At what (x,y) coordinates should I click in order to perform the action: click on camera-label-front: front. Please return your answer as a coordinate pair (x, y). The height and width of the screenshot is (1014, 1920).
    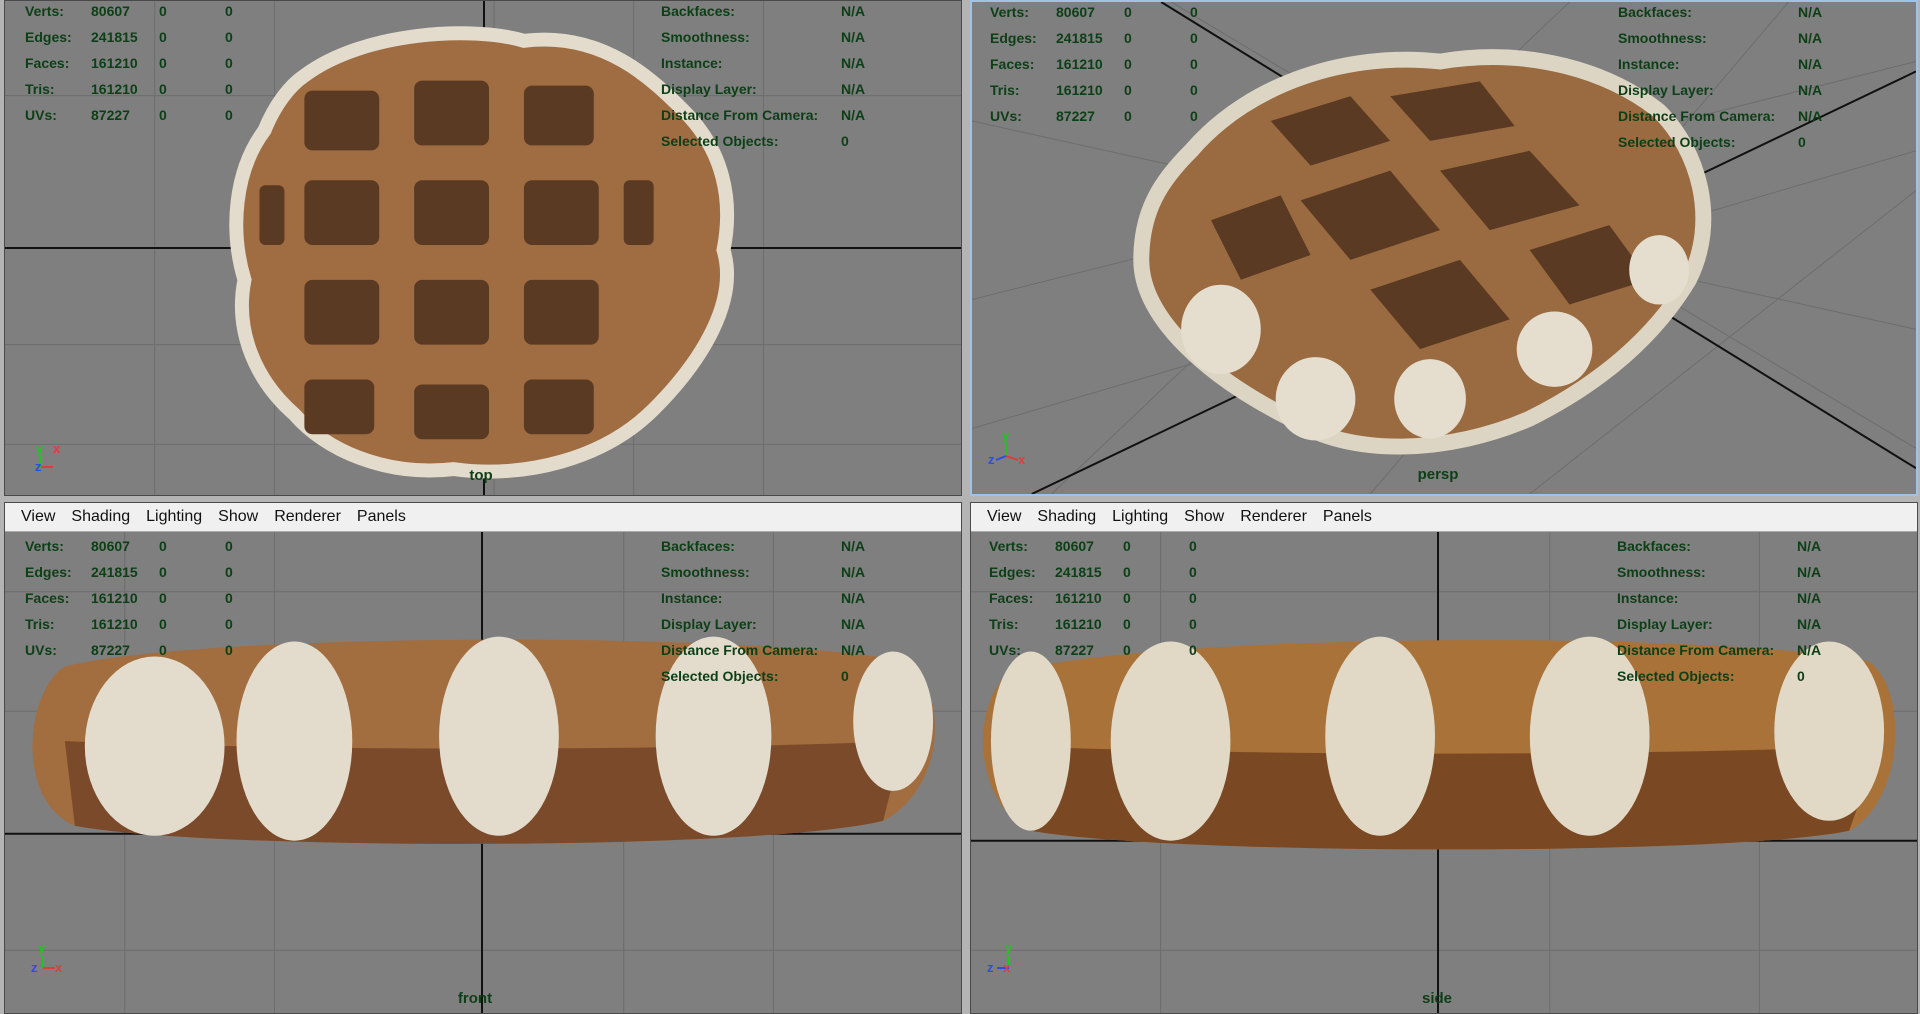
    Looking at the image, I should click on (475, 998).